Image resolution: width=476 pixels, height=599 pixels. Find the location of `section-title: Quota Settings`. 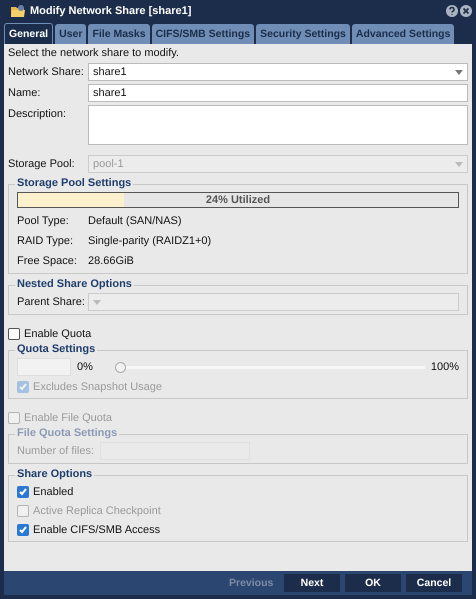

section-title: Quota Settings is located at coordinates (56, 349).